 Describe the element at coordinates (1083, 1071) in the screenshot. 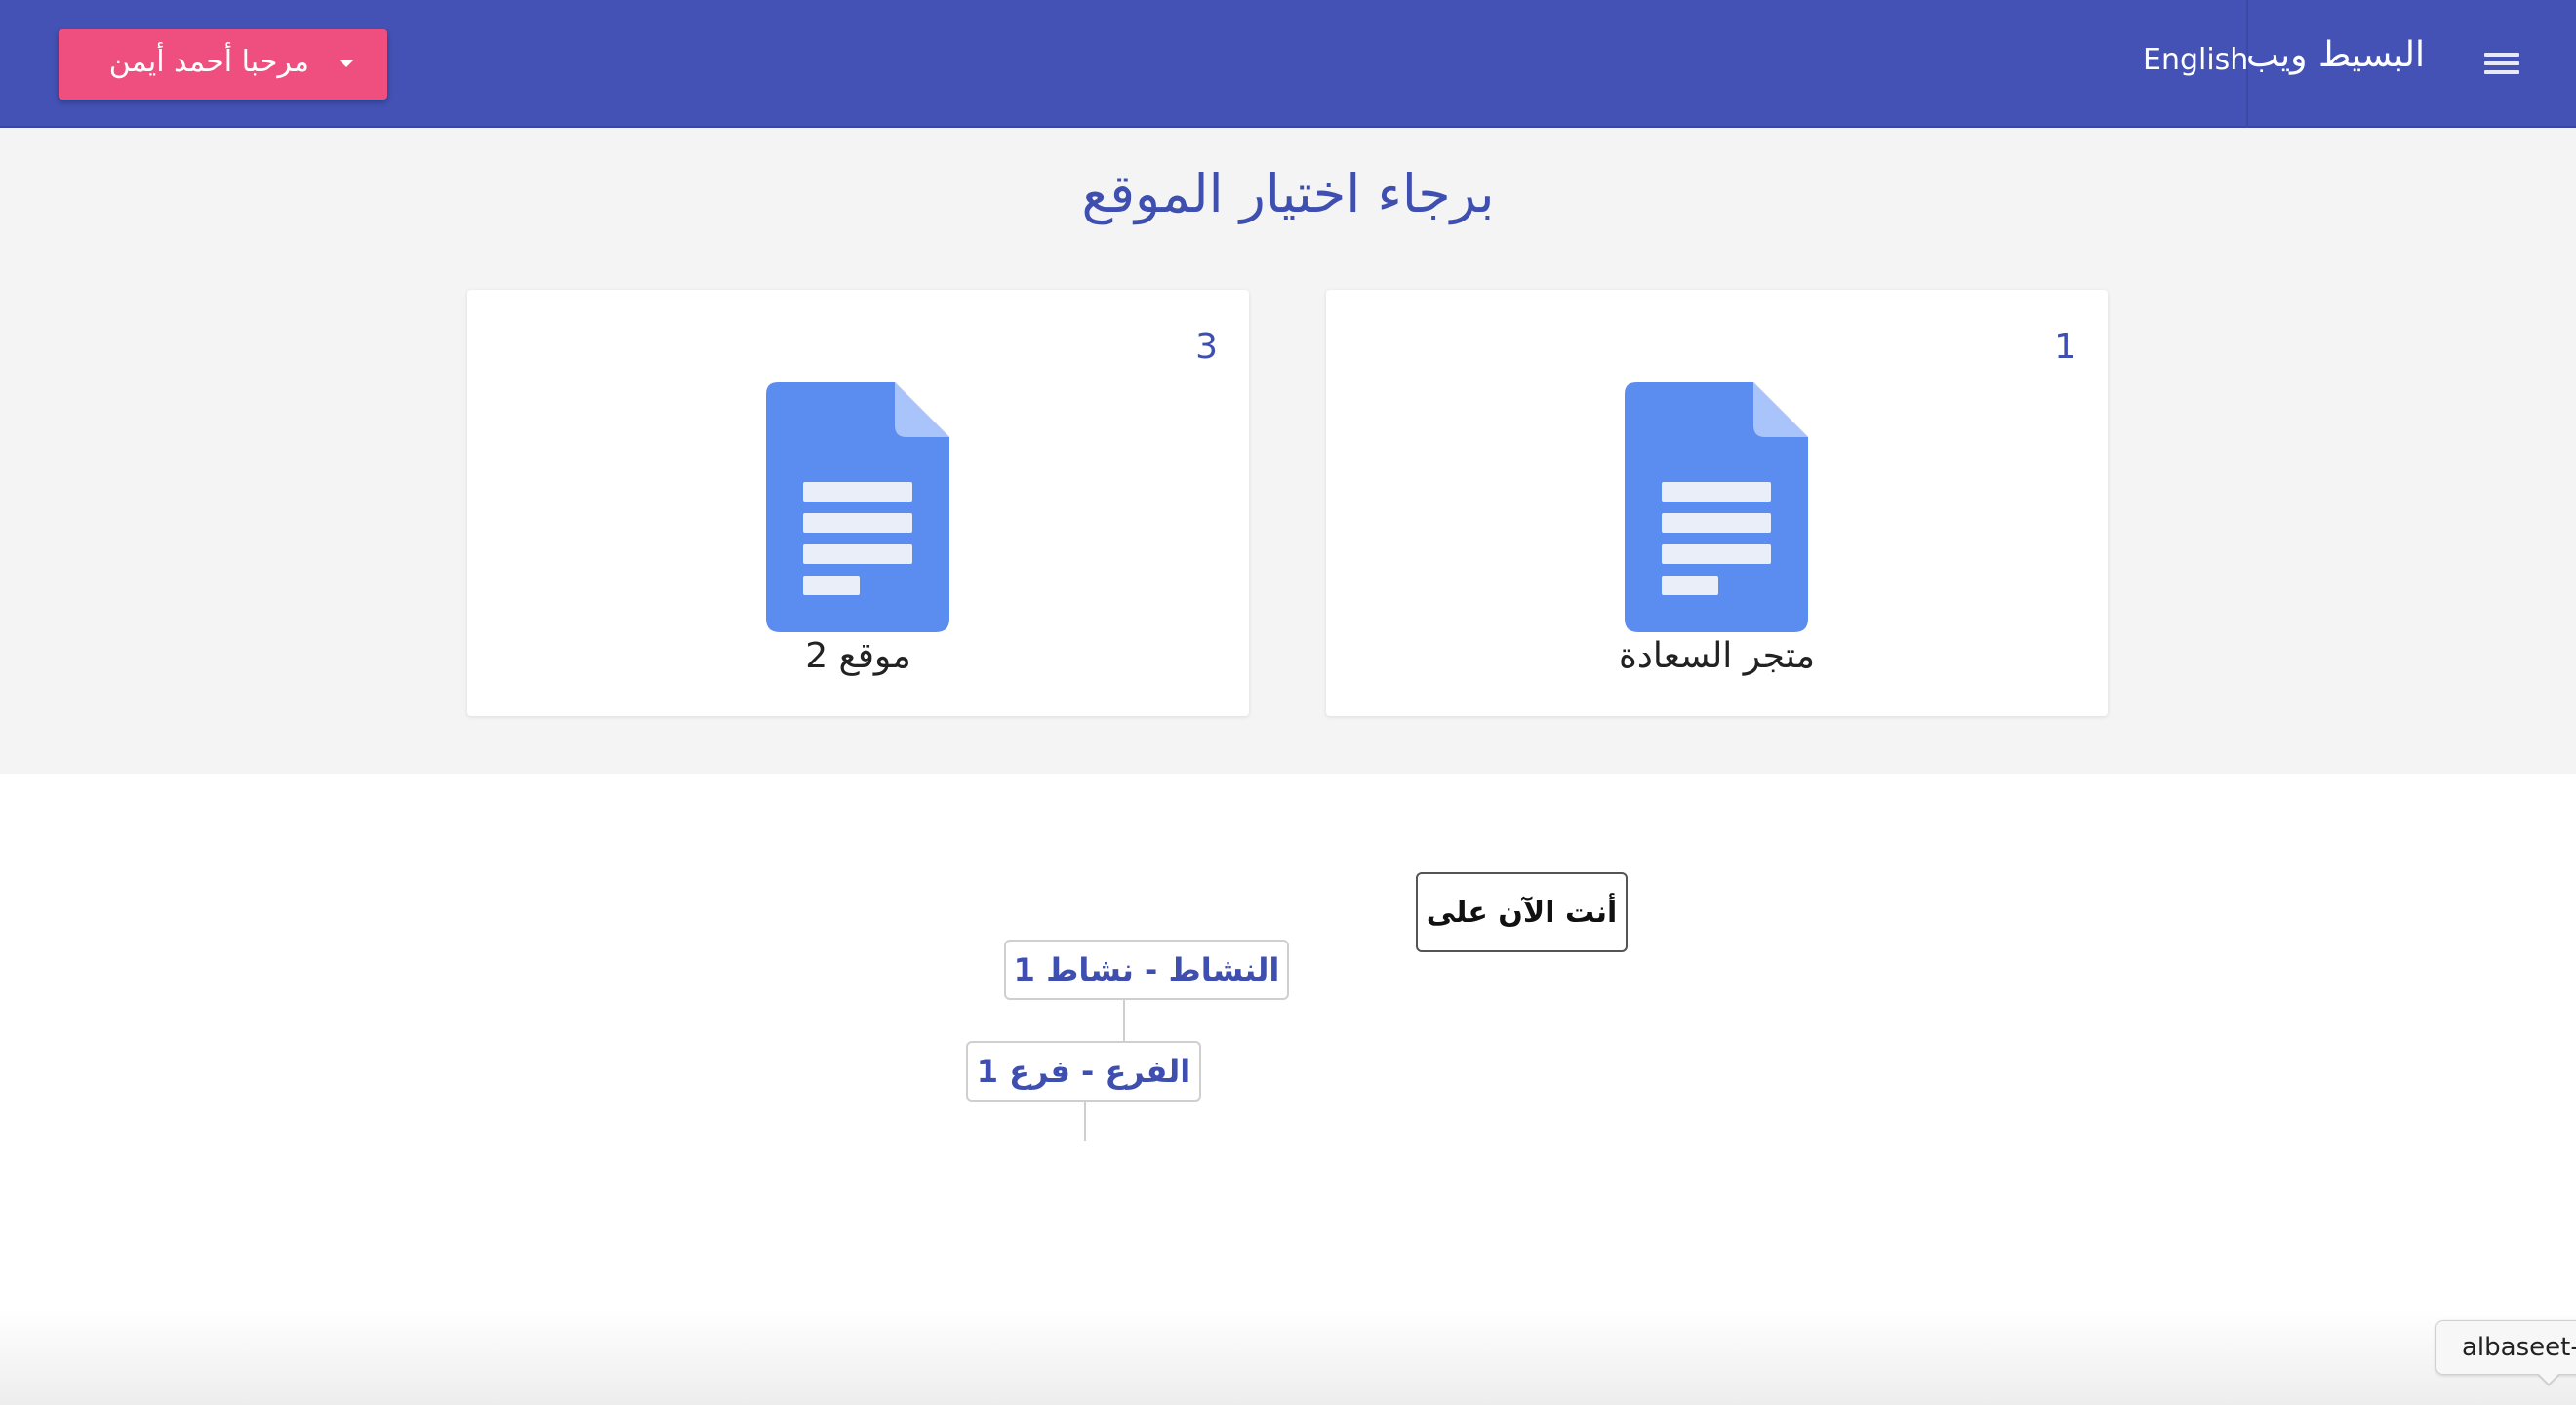

I see `branch-node: الفرع - فرع 1` at that location.